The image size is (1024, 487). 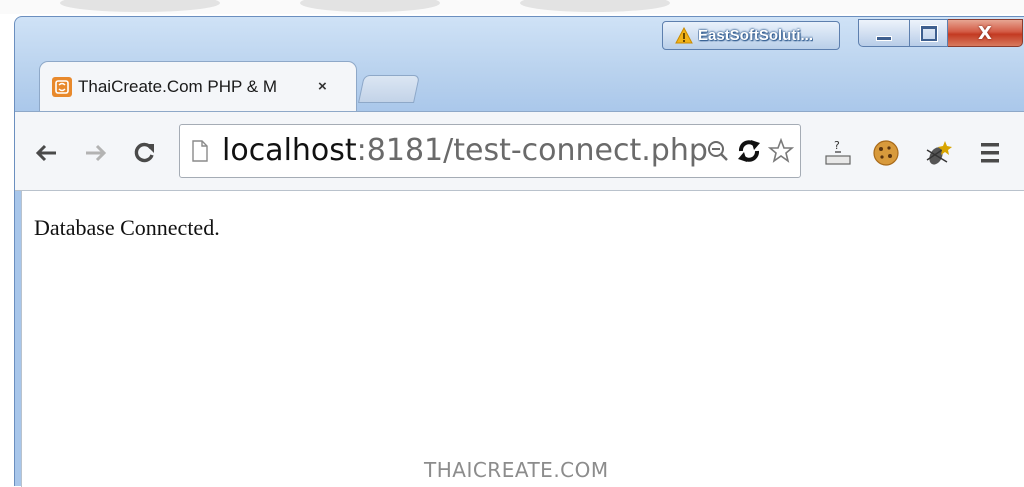 I want to click on tab-title: ThaiCreate.Com PHP & M, so click(x=178, y=86).